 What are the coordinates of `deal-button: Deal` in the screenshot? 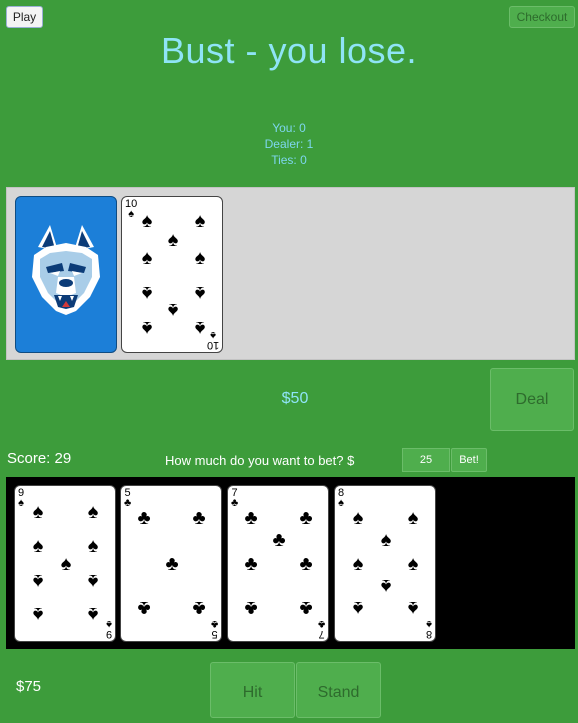 It's located at (532, 399).